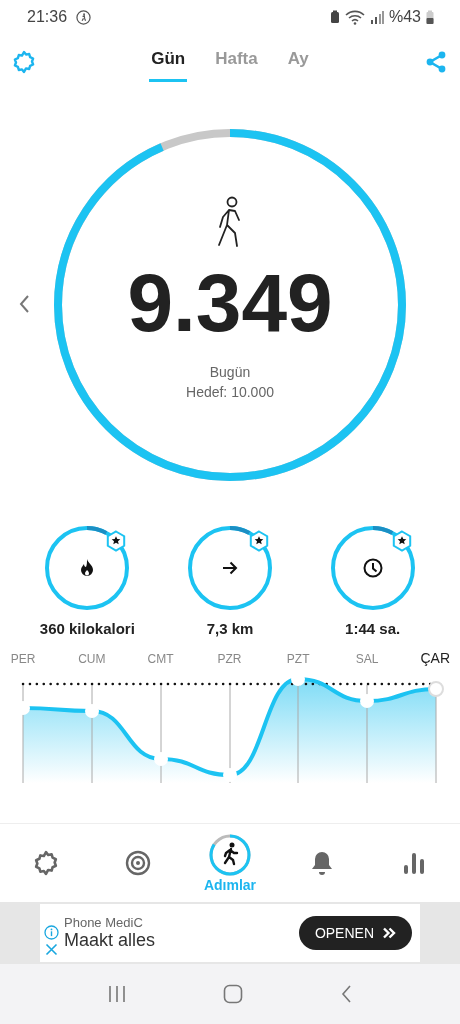 Image resolution: width=460 pixels, height=1024 pixels. What do you see at coordinates (354, 17) in the screenshot?
I see `wifi-icon` at bounding box center [354, 17].